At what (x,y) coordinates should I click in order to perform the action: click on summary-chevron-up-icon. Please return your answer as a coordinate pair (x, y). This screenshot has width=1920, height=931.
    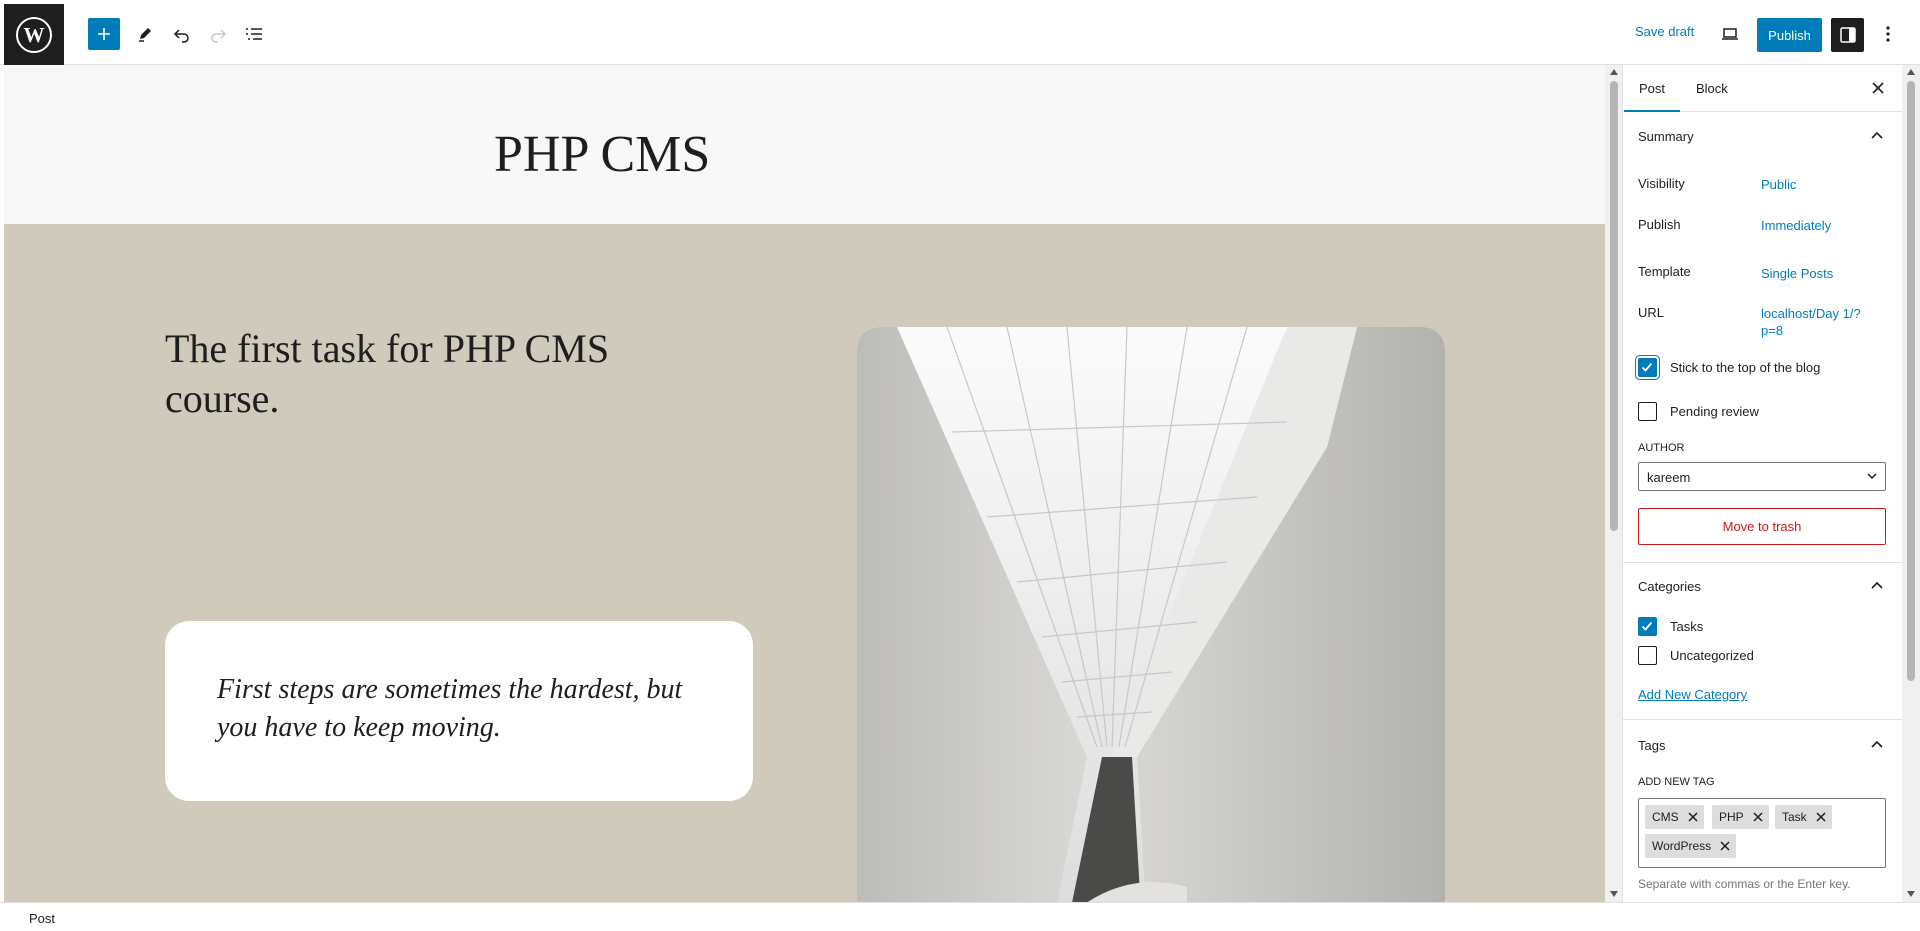
    Looking at the image, I should click on (1877, 135).